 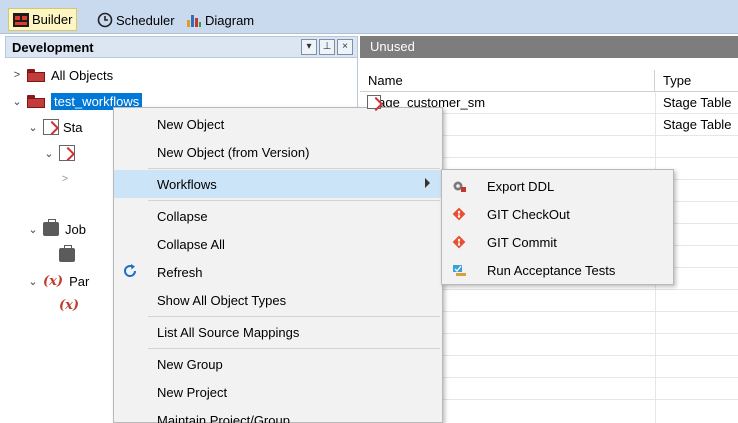 I want to click on menu-item-collapse: Collapse, so click(x=278, y=216).